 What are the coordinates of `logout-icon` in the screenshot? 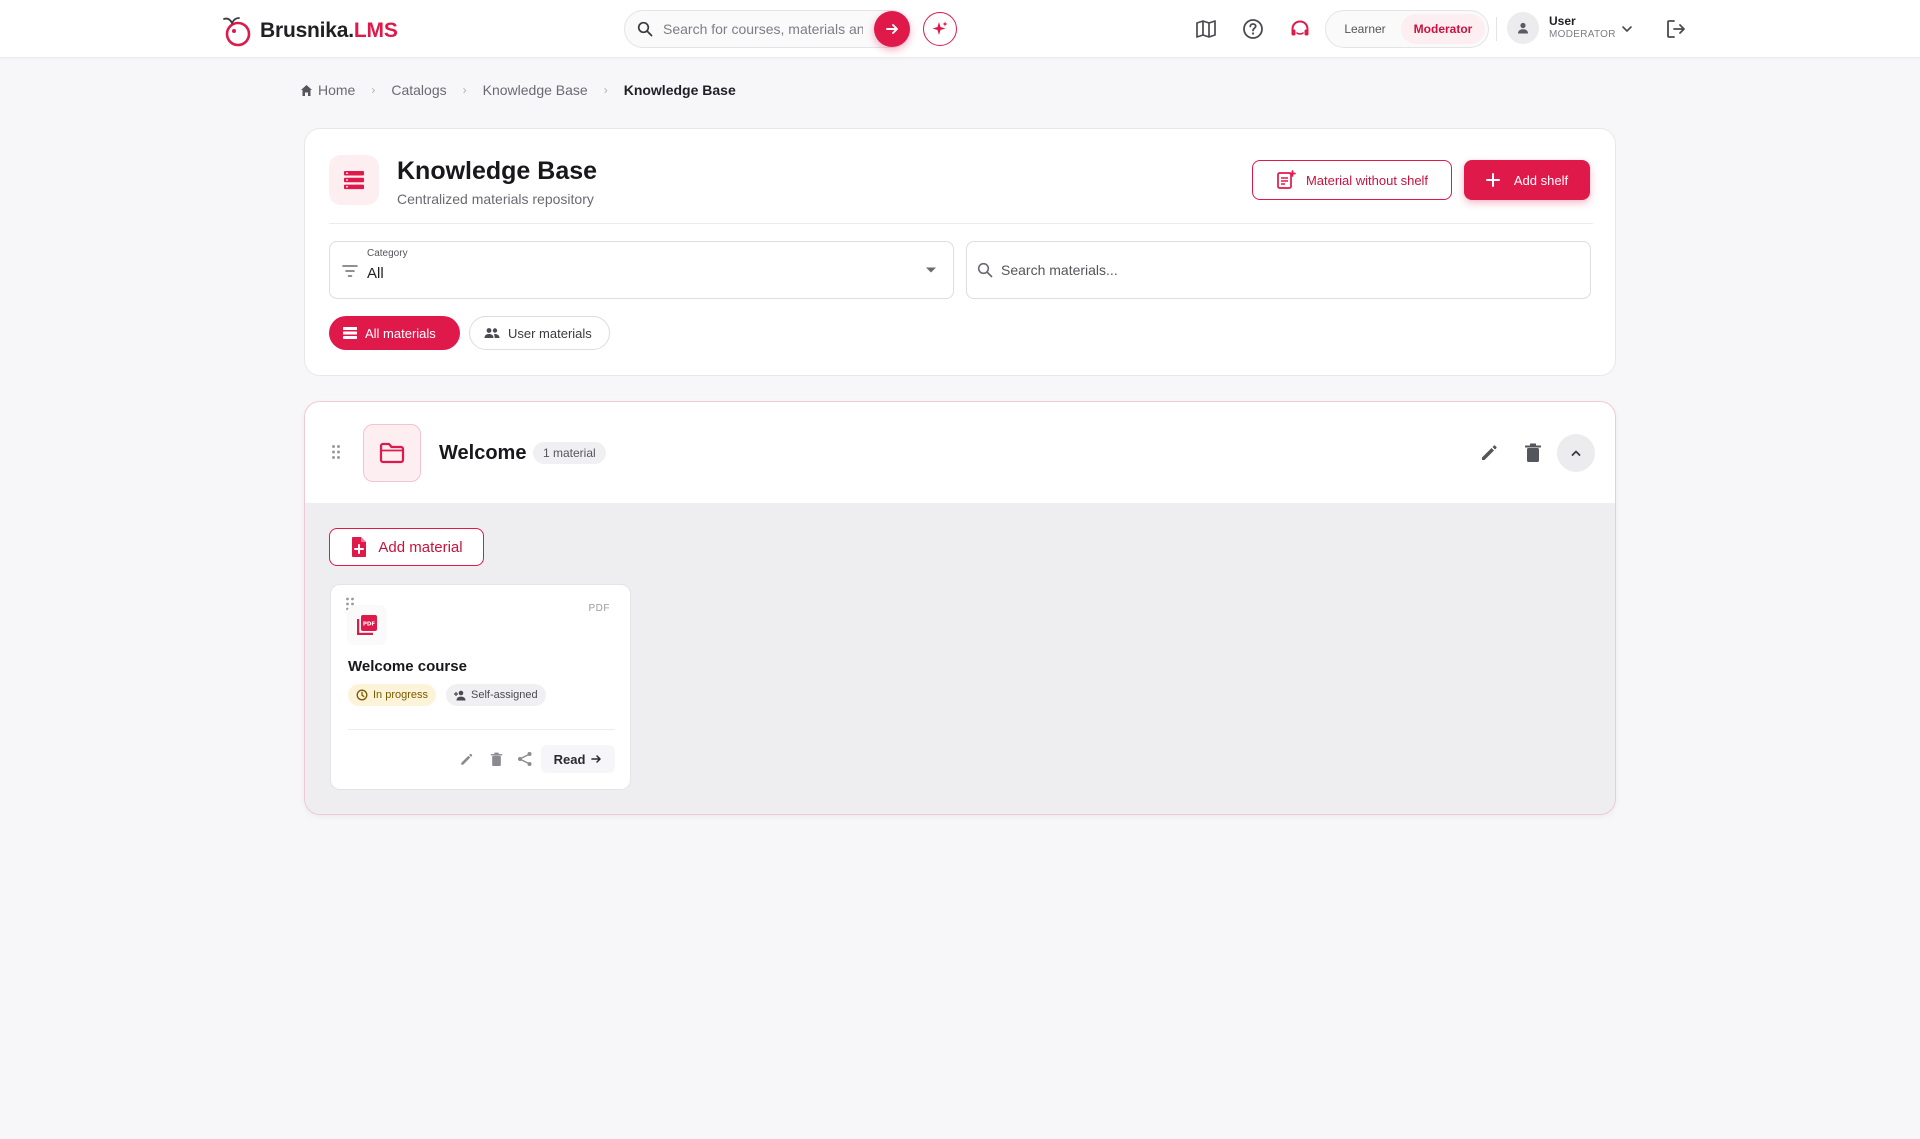 It's located at (1676, 29).